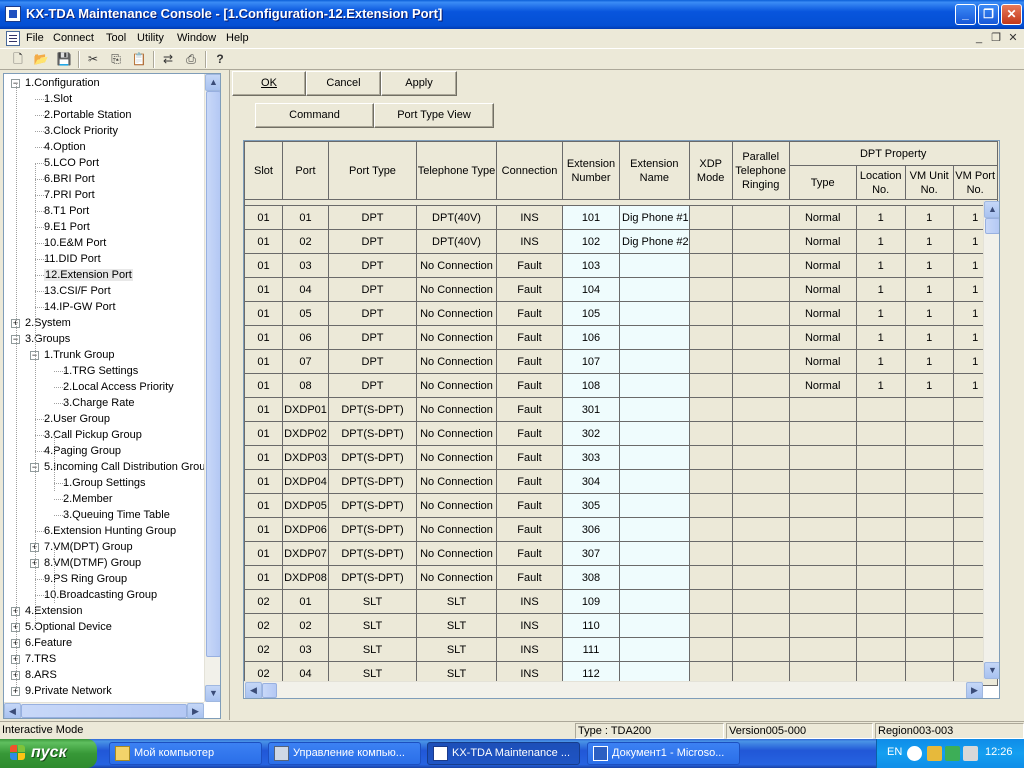  What do you see at coordinates (621, 505) in the screenshot?
I see `table-row: 01 DXDP05 DPT(S-DPT) No Connection Fault 305` at bounding box center [621, 505].